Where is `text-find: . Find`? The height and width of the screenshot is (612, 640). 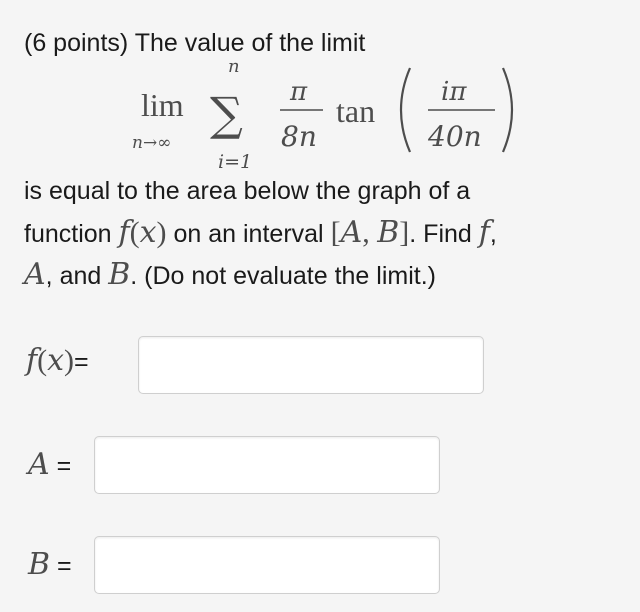
text-find: . Find is located at coordinates (440, 234).